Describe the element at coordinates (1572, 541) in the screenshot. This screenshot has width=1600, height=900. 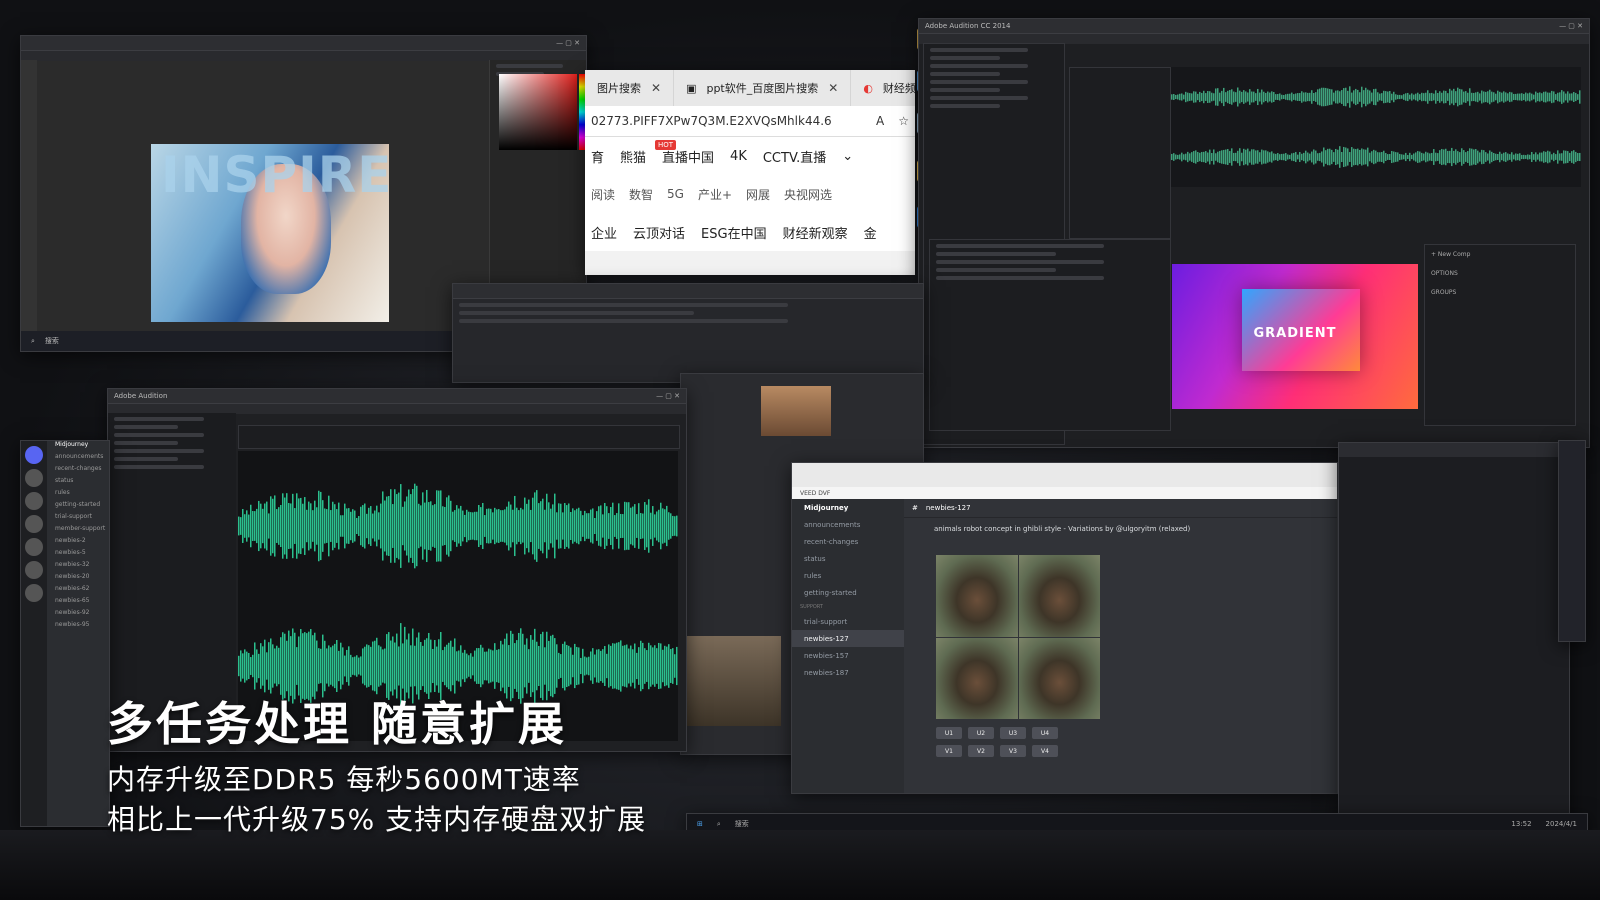
I see `side-toolbar` at that location.